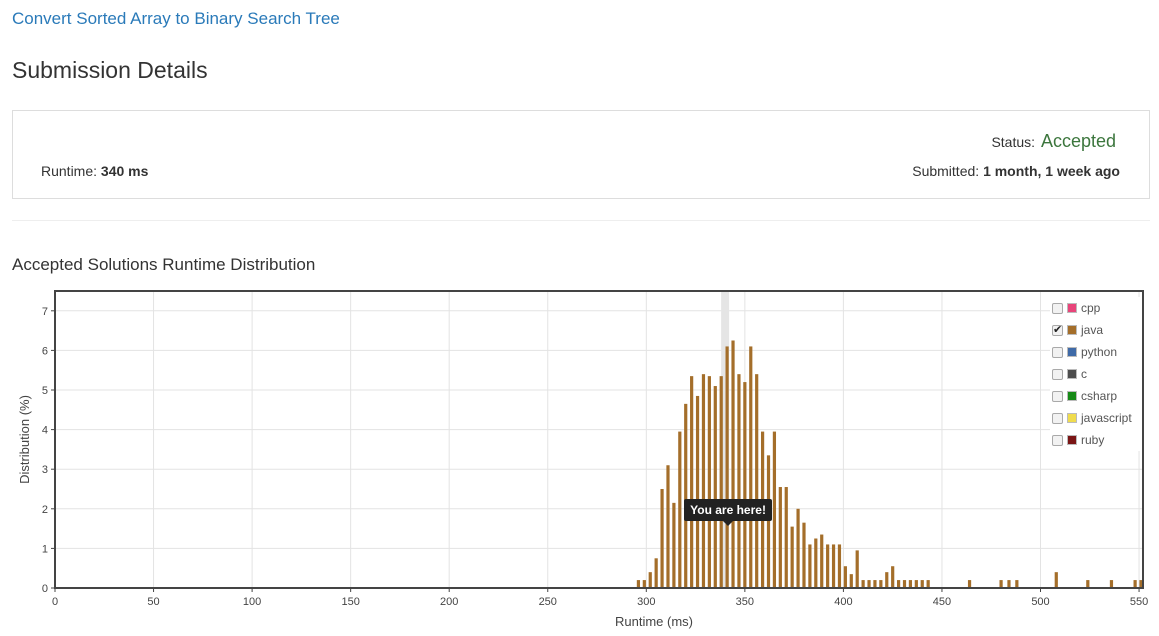  What do you see at coordinates (1072, 418) in the screenshot?
I see `legend-swatch-javascript` at bounding box center [1072, 418].